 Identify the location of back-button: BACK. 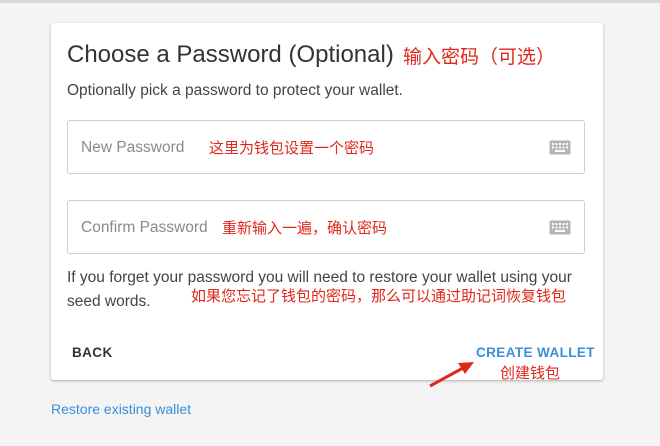
(92, 352).